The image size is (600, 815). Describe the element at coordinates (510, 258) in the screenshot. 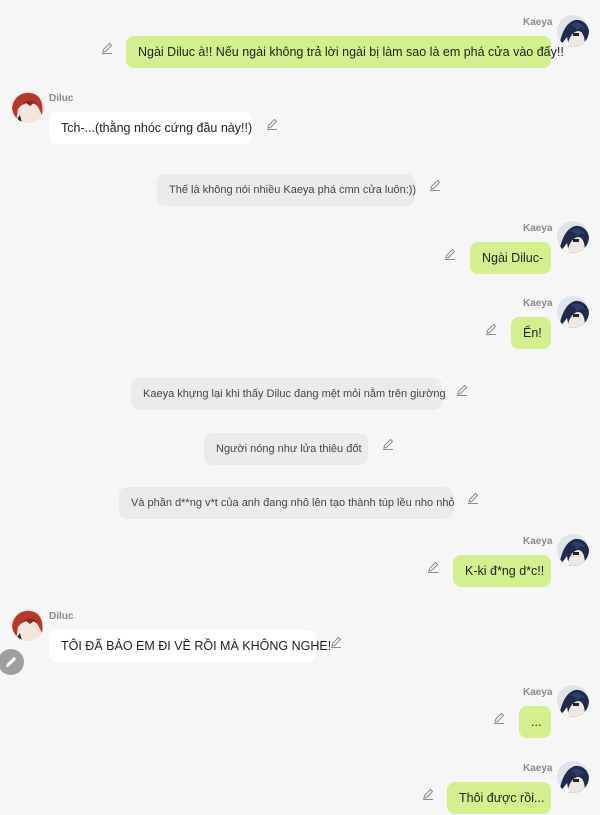

I see `message-bubble: Ngài Diluc-` at that location.